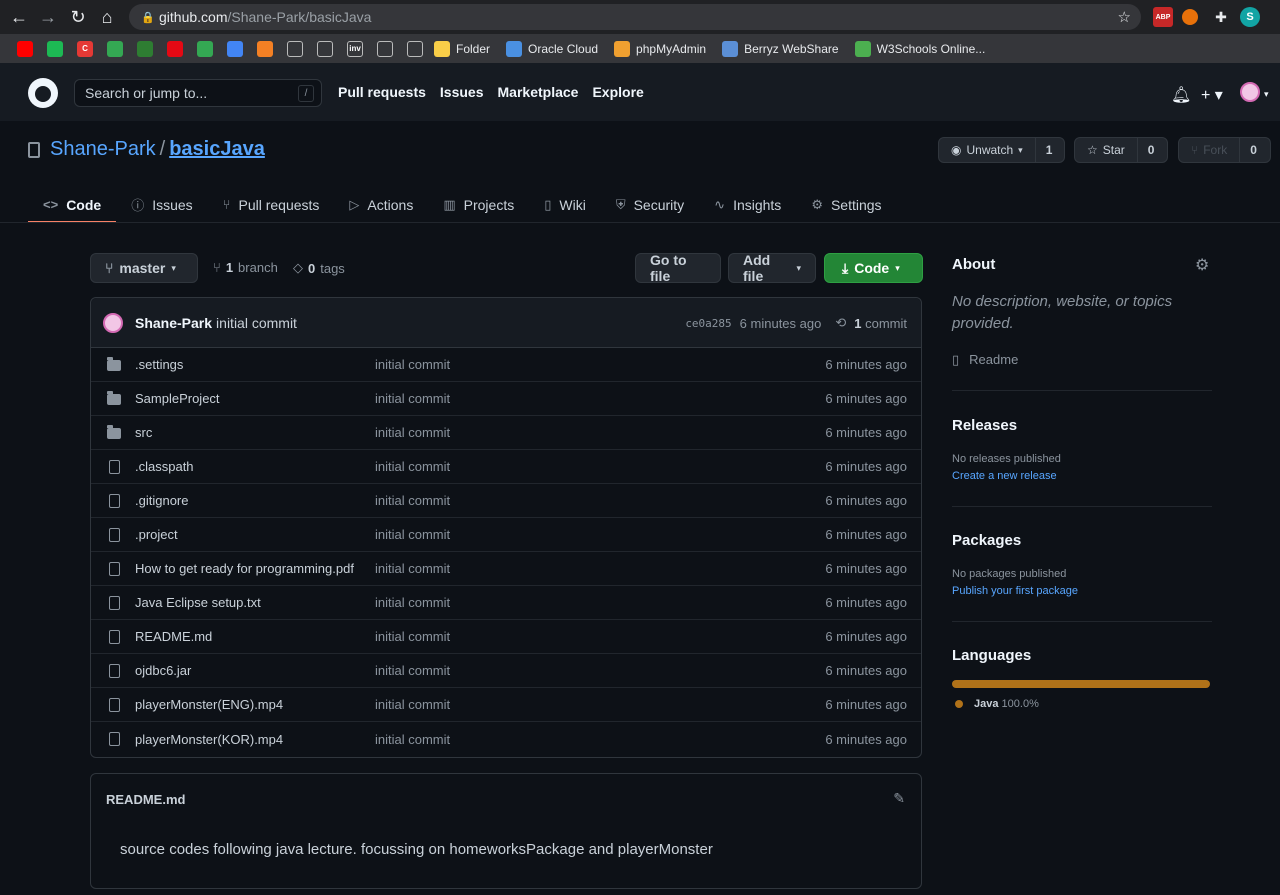 This screenshot has height=895, width=1280. What do you see at coordinates (1151, 150) in the screenshot?
I see `star-count: 0` at bounding box center [1151, 150].